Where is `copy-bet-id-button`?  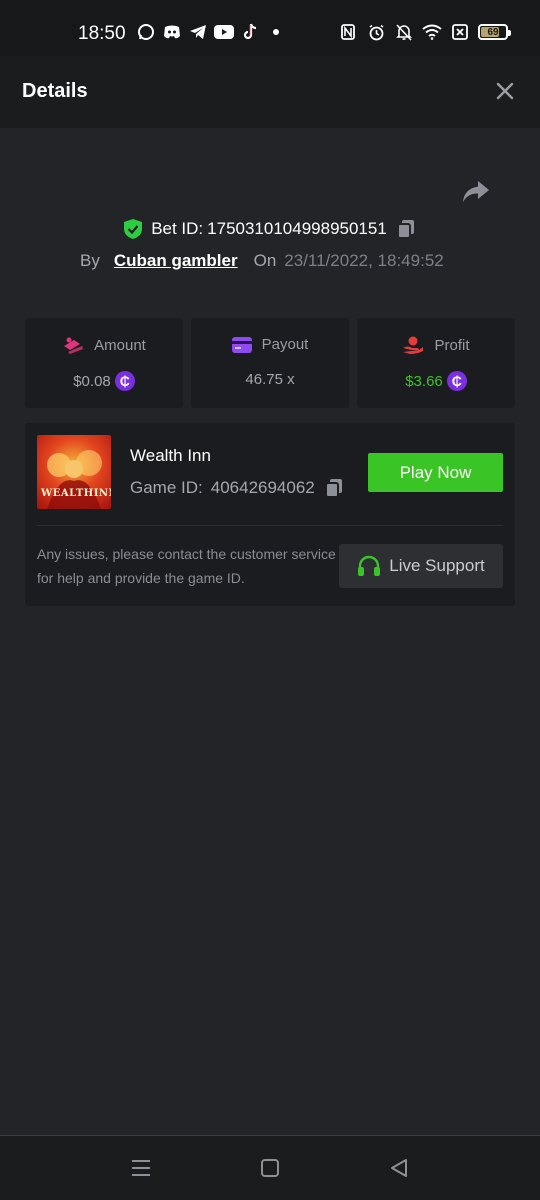 copy-bet-id-button is located at coordinates (406, 229).